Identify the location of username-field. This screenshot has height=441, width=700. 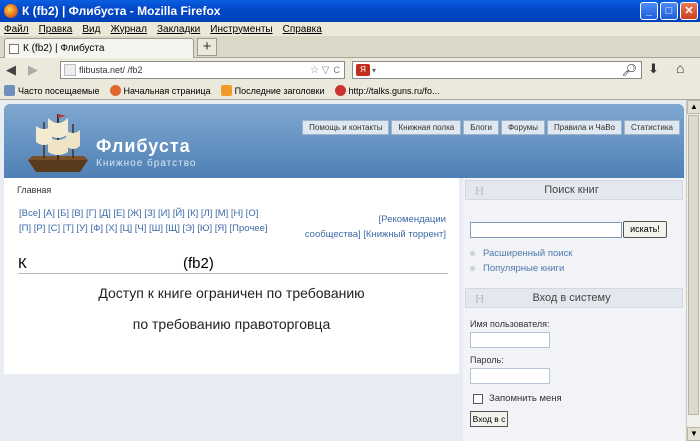
(510, 340).